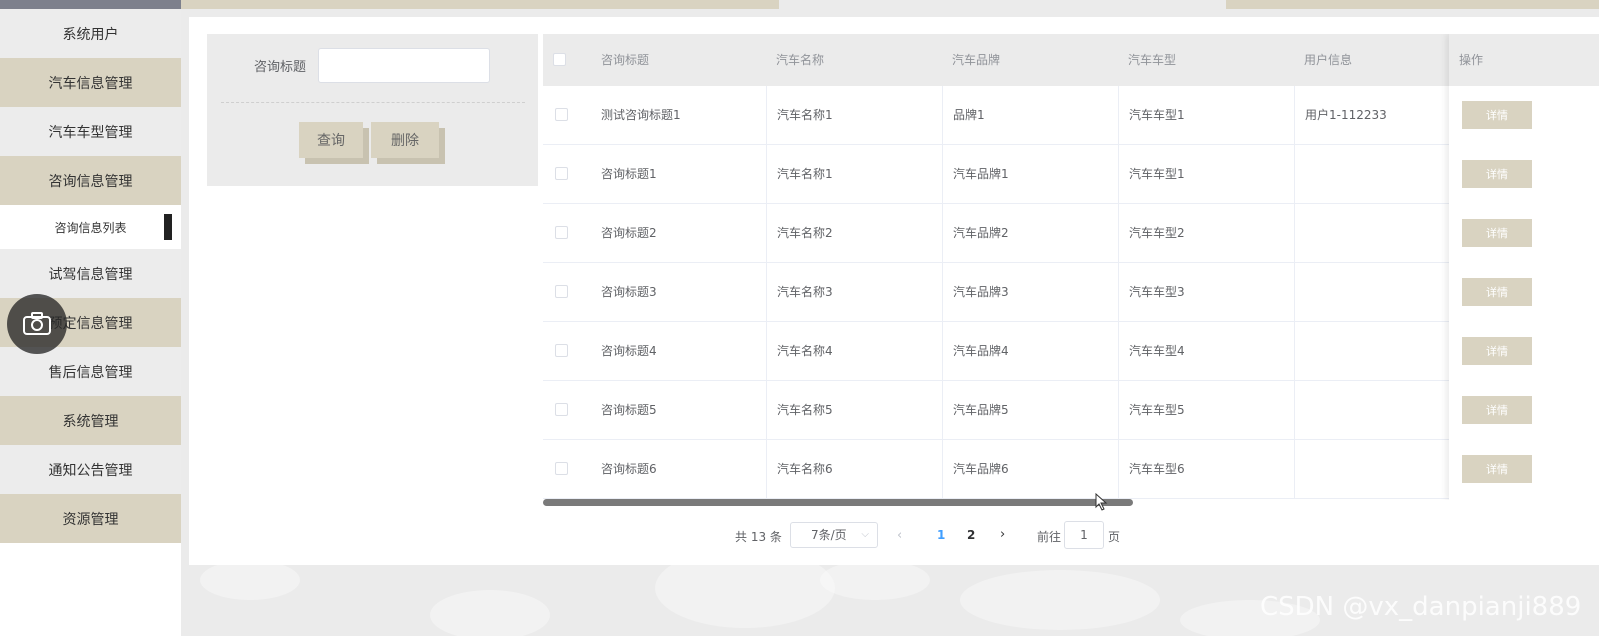  I want to click on next-page-icon: ›, so click(1002, 534).